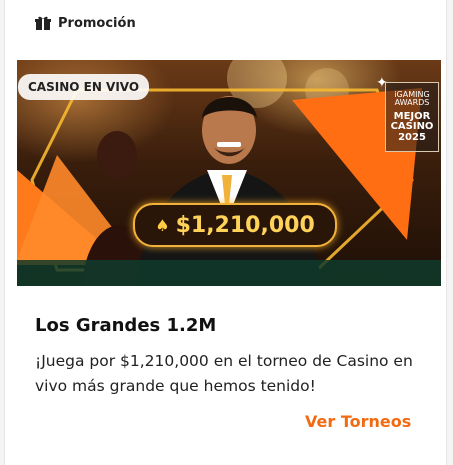  What do you see at coordinates (412, 103) in the screenshot?
I see `award-line-2: AWARDS` at bounding box center [412, 103].